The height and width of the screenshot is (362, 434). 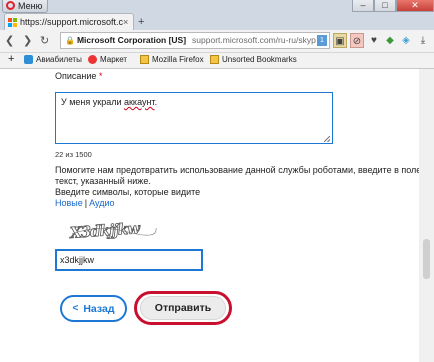 I want to click on description-label-text: Описание, so click(x=76, y=76).